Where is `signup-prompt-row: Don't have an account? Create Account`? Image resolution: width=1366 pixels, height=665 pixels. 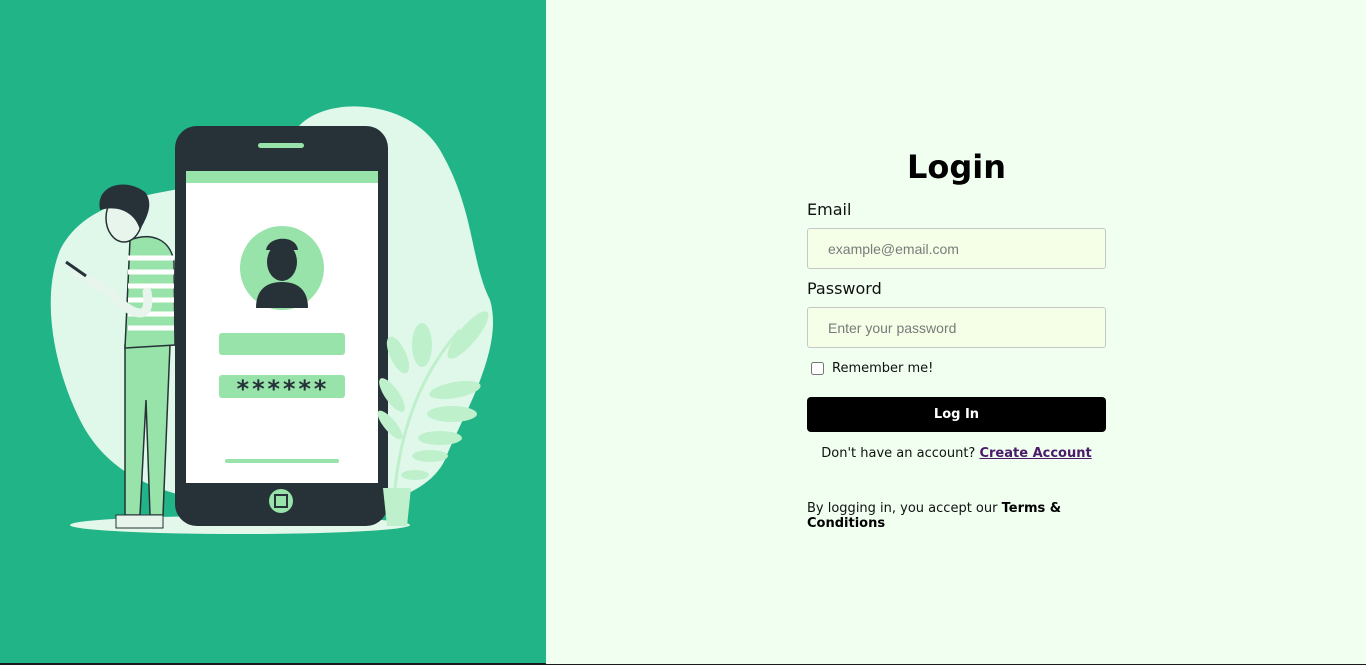 signup-prompt-row: Don't have an account? Create Account is located at coordinates (956, 453).